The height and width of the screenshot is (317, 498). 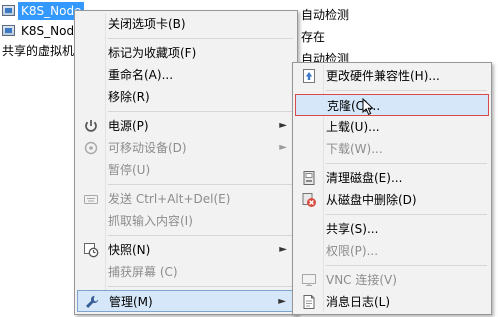 What do you see at coordinates (361, 280) in the screenshot?
I see `menu-item-label: VNC 连接(V)` at bounding box center [361, 280].